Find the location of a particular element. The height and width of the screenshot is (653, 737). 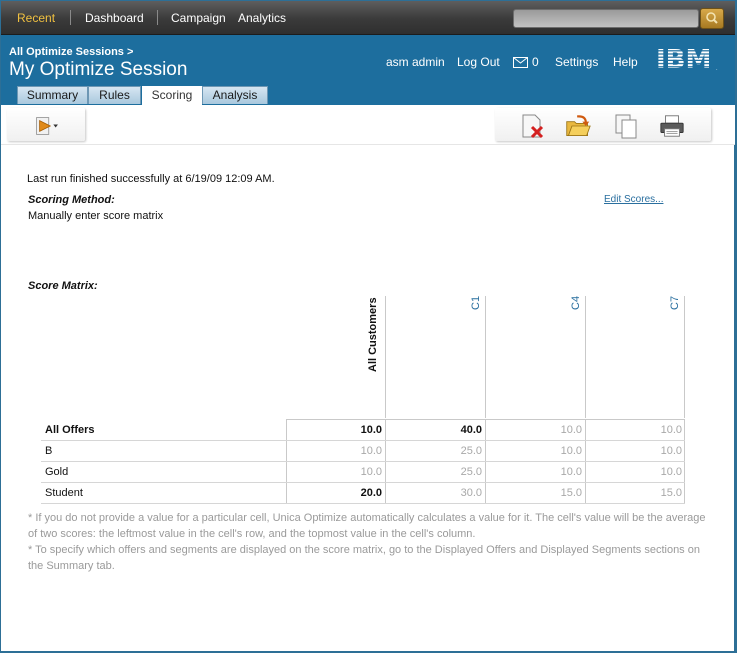

nav-dashboard: Dashboard is located at coordinates (114, 18).